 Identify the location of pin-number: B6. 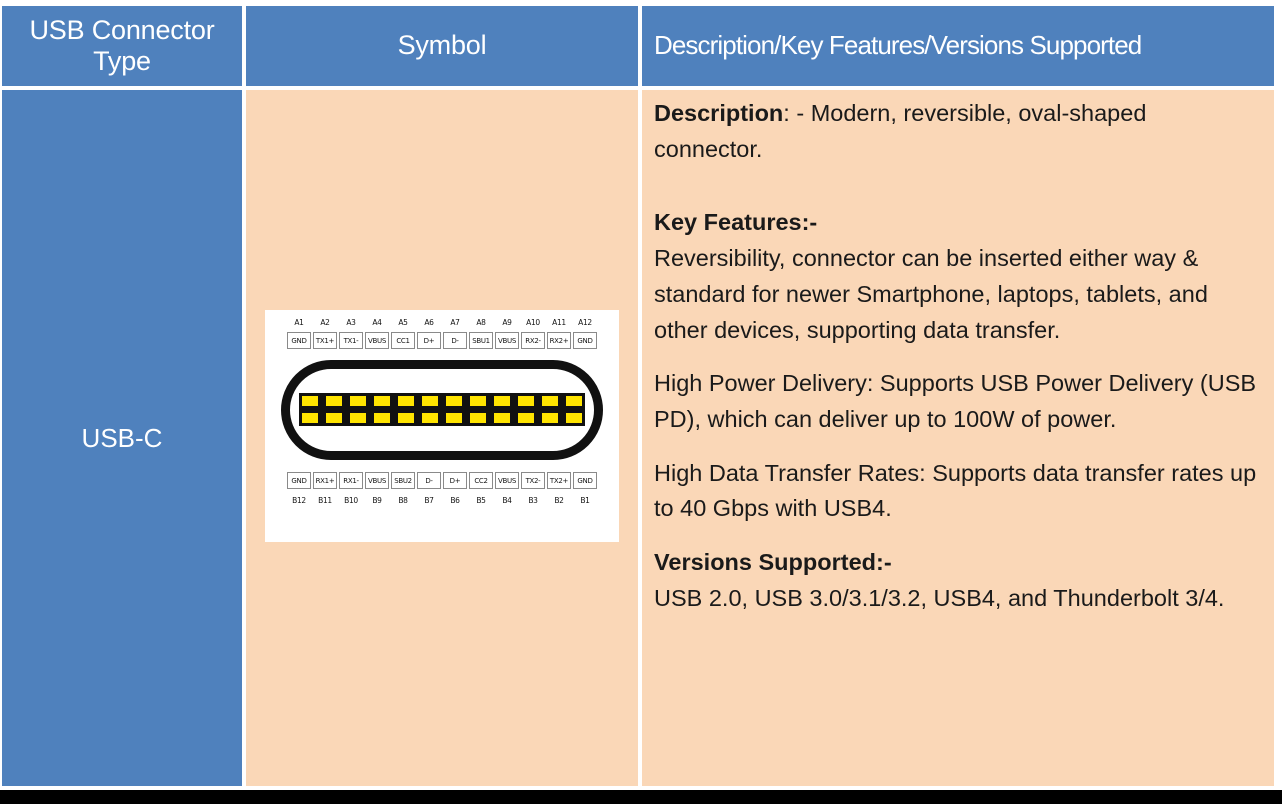
(455, 500).